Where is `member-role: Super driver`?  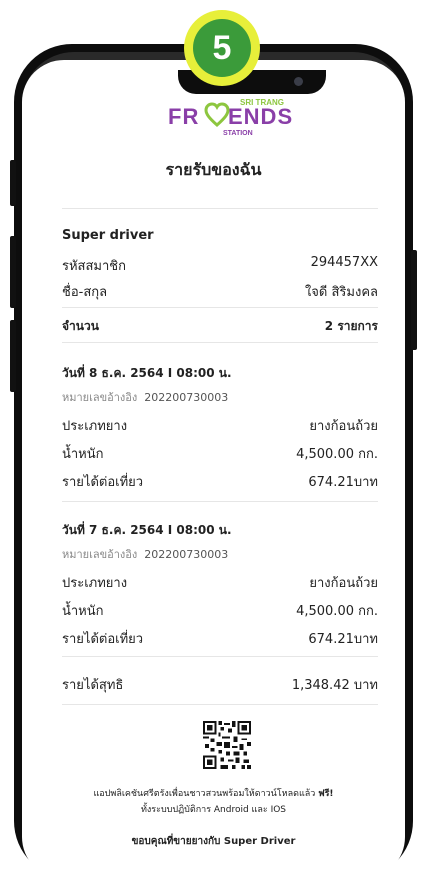 member-role: Super driver is located at coordinates (108, 235).